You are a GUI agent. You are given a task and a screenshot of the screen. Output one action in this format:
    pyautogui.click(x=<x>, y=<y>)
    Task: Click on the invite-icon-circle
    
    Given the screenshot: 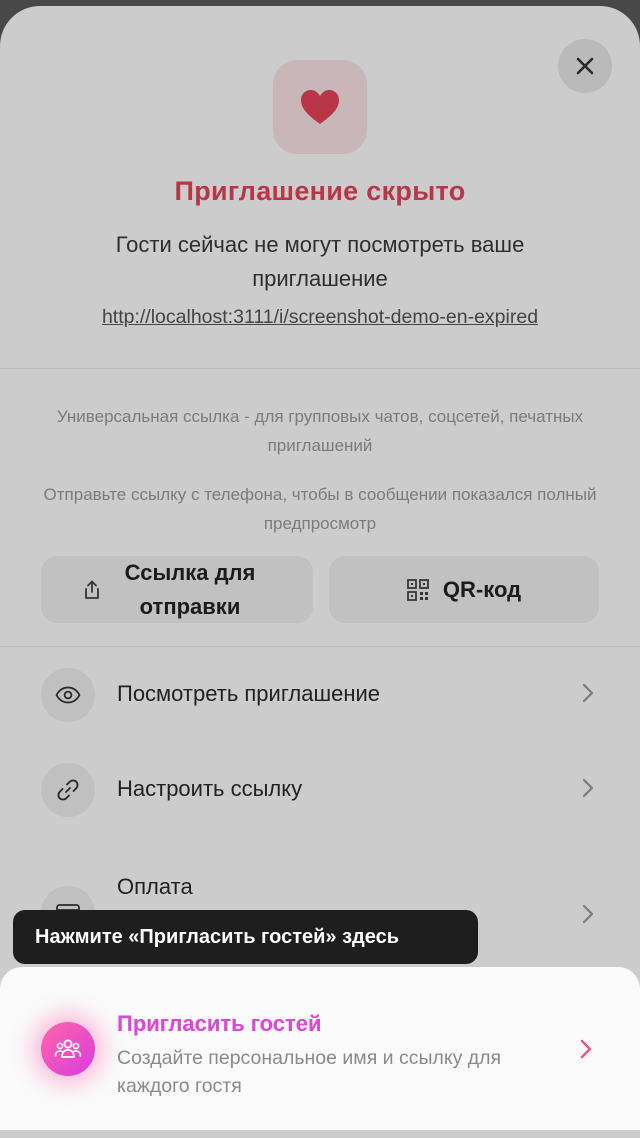 What is the action you would take?
    pyautogui.click(x=68, y=1049)
    